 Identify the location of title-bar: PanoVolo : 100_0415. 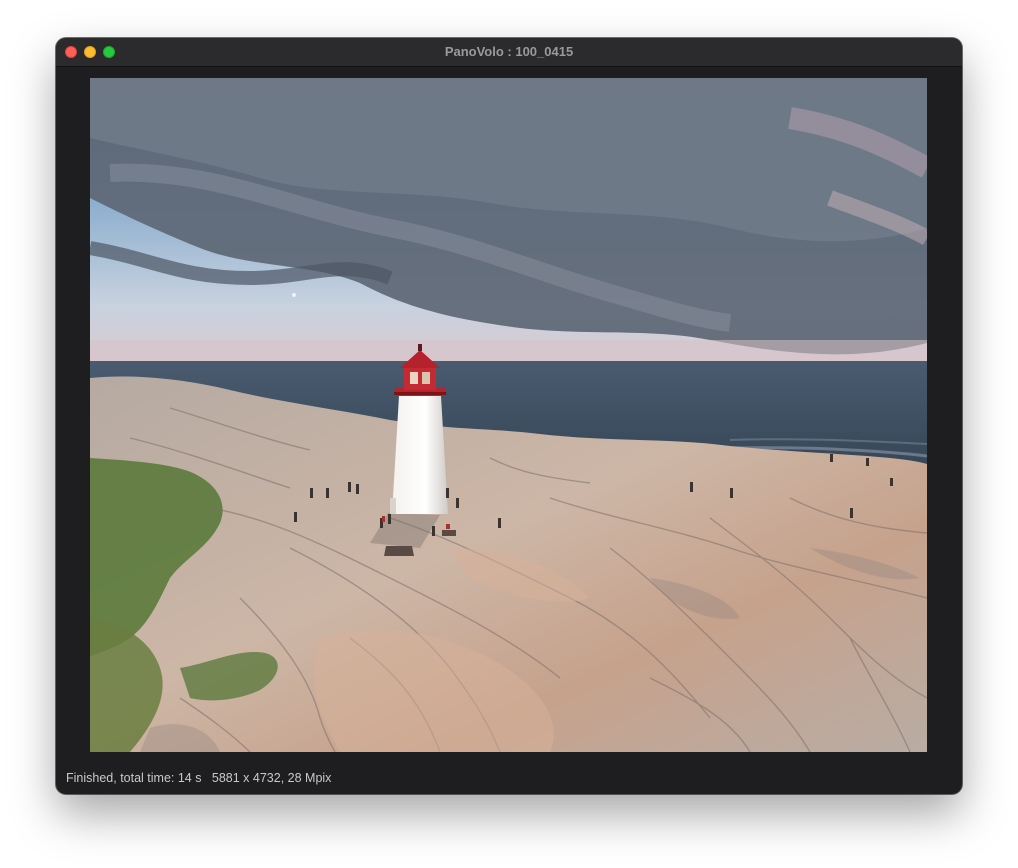
(509, 52).